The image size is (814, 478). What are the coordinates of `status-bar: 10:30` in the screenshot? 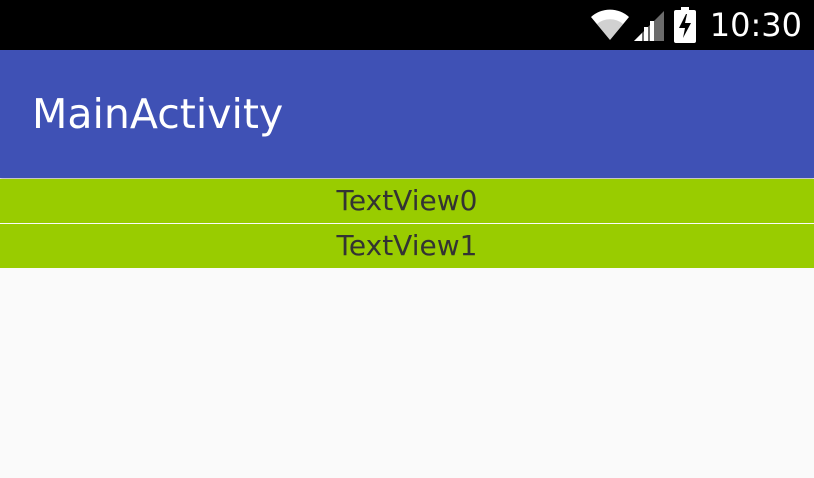 It's located at (407, 25).